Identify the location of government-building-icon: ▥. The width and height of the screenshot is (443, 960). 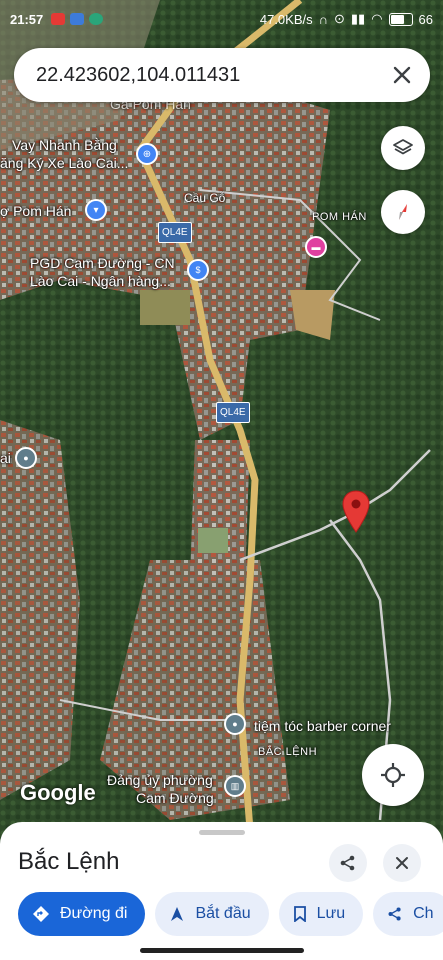
(235, 786).